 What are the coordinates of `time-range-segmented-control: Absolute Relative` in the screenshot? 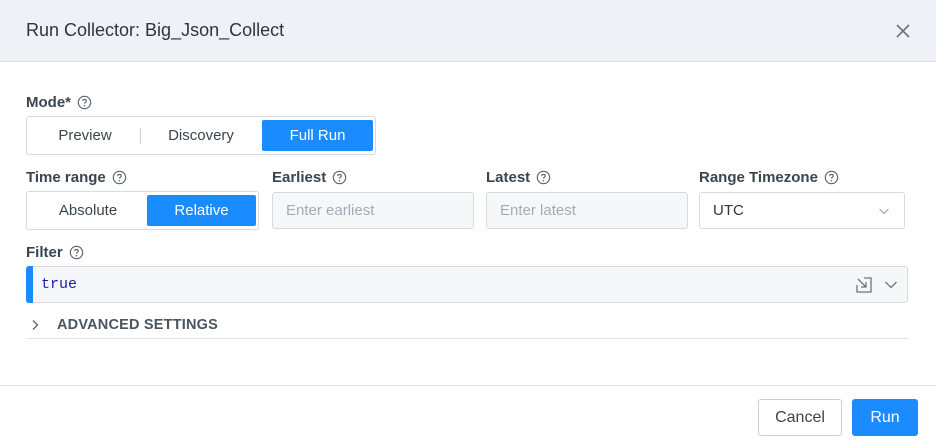 It's located at (142, 210).